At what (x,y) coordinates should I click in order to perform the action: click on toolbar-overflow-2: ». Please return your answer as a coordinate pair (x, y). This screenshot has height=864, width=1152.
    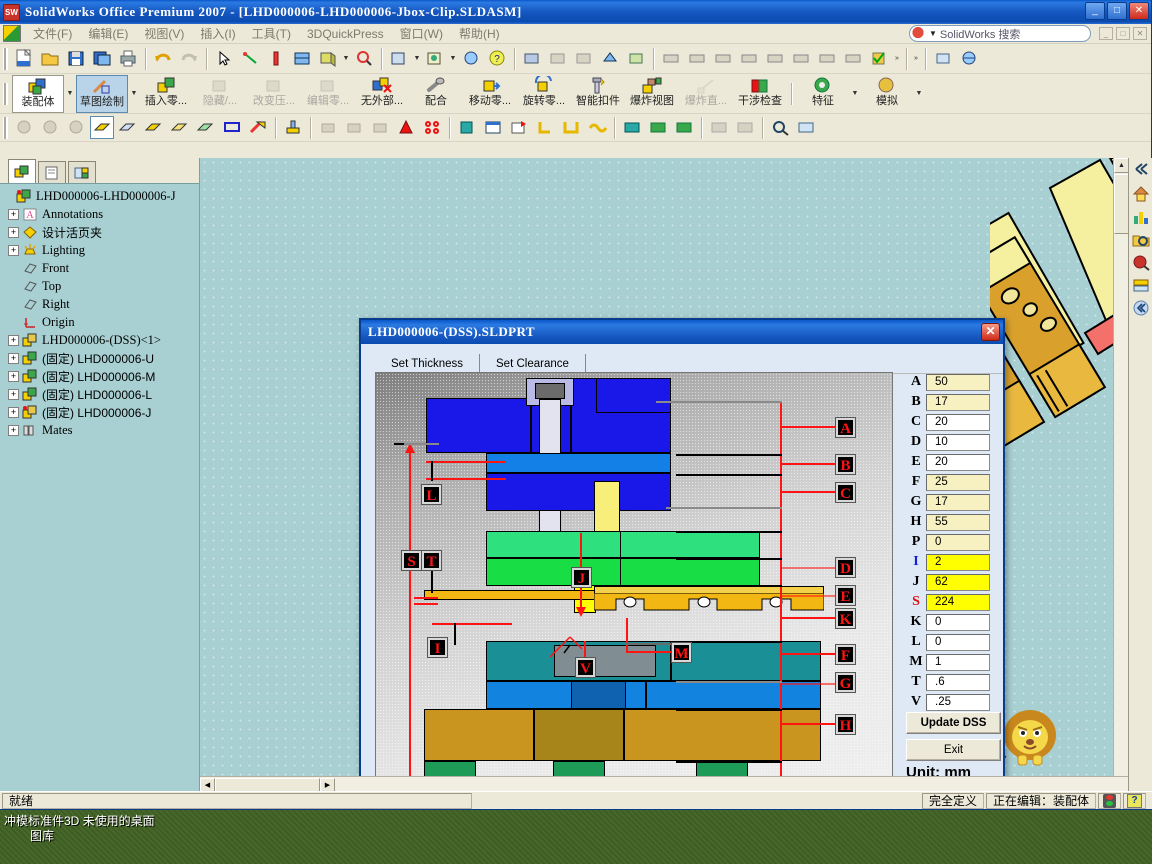
    Looking at the image, I should click on (916, 59).